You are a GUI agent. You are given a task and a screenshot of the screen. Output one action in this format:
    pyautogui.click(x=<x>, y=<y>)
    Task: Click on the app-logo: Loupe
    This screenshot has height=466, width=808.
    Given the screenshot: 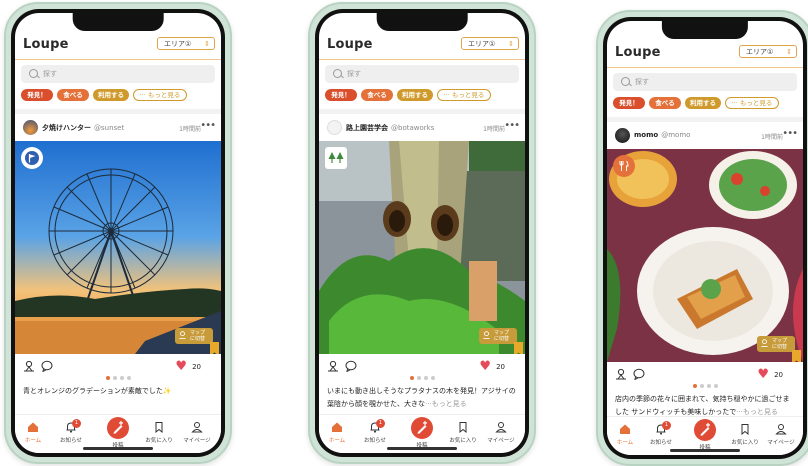 What is the action you would take?
    pyautogui.click(x=350, y=44)
    